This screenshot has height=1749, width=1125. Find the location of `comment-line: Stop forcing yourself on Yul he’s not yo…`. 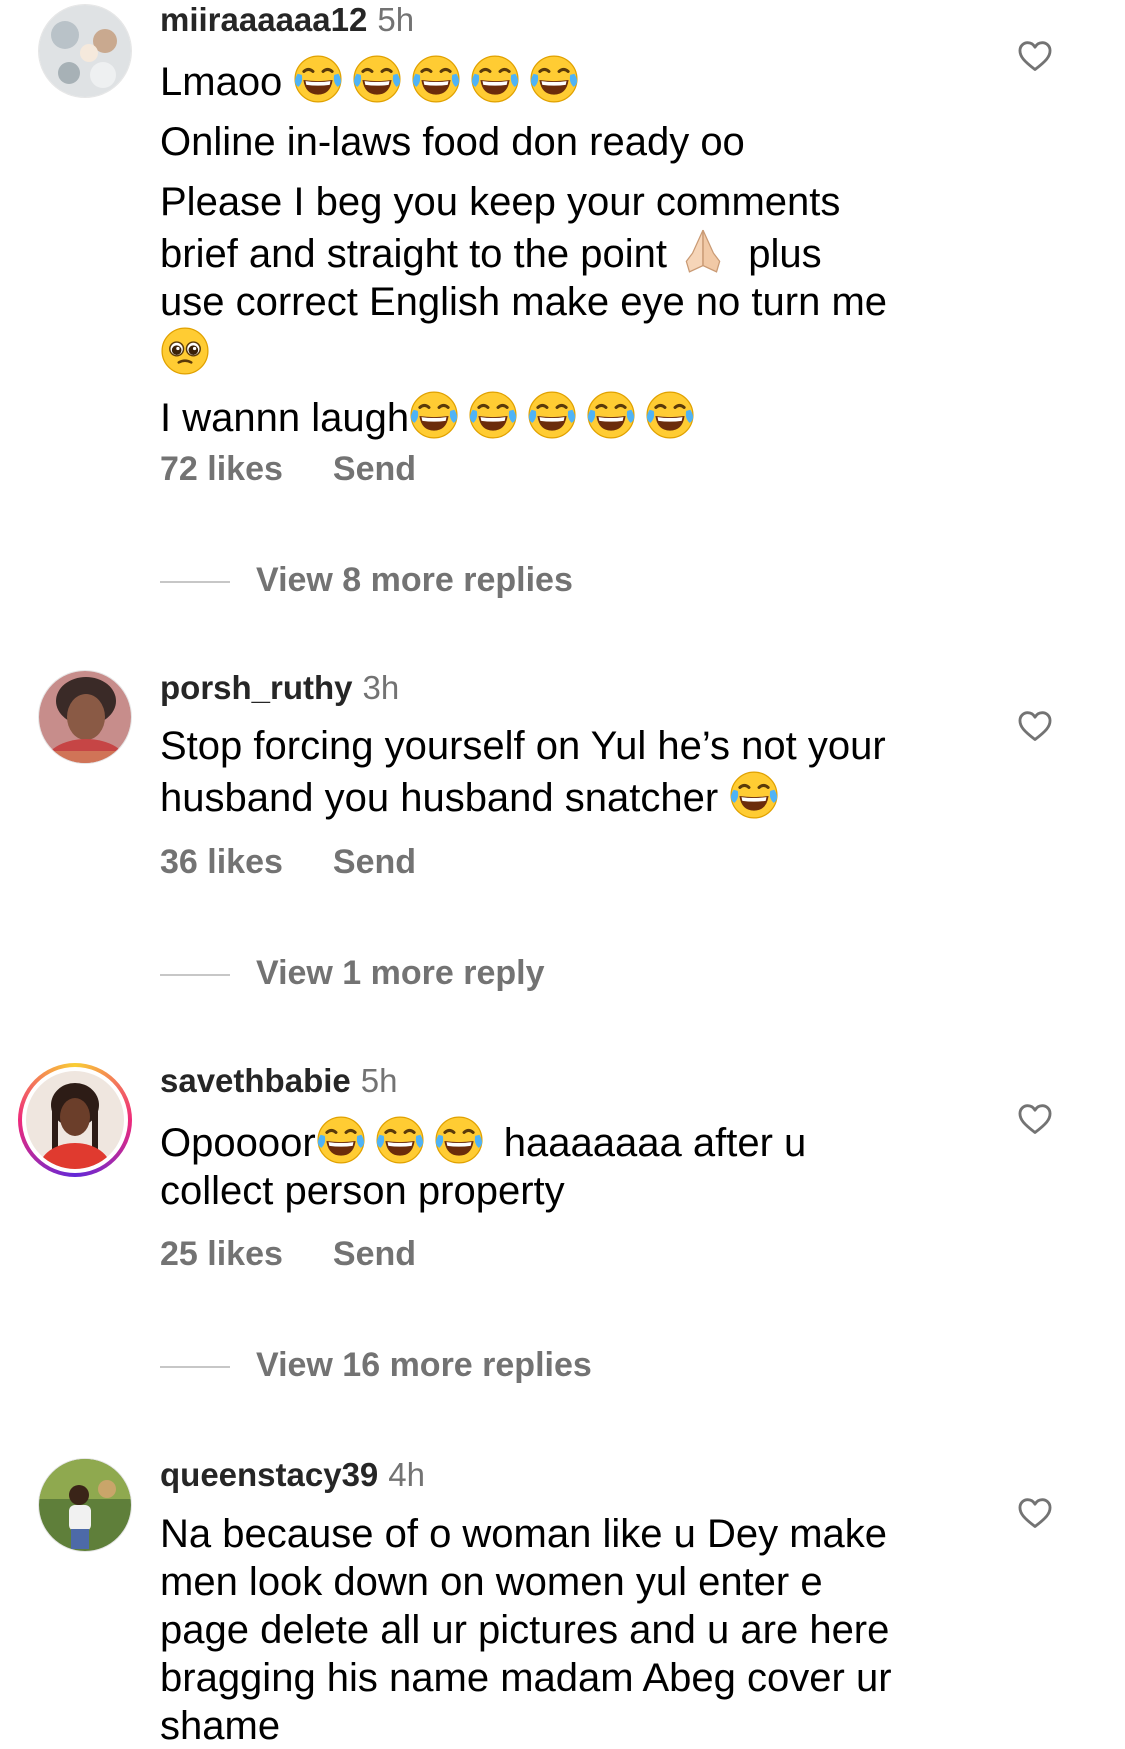

comment-line: Stop forcing yourself on Yul he’s not yo… is located at coordinates (523, 746).